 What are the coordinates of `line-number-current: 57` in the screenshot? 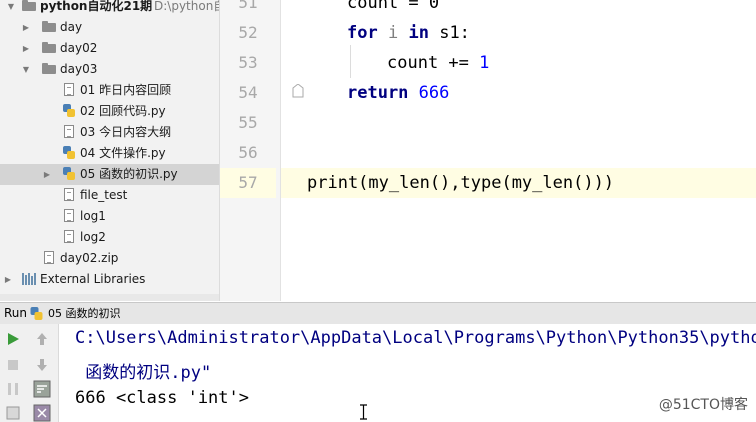 It's located at (248, 183).